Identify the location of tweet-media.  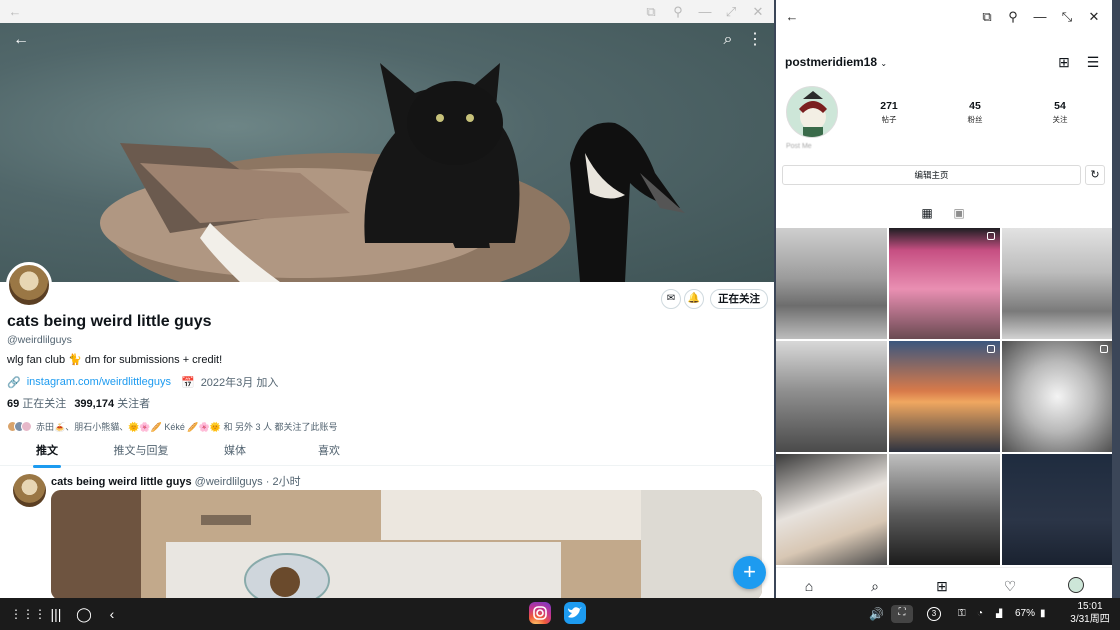
(406, 544).